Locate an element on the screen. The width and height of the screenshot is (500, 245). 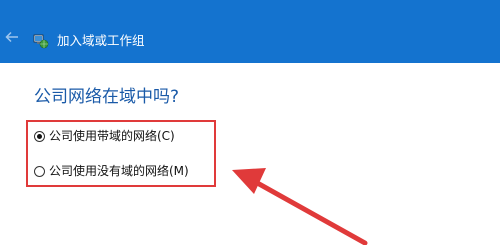
option-label: 公司使用没有域的网络(M) is located at coordinates (119, 171).